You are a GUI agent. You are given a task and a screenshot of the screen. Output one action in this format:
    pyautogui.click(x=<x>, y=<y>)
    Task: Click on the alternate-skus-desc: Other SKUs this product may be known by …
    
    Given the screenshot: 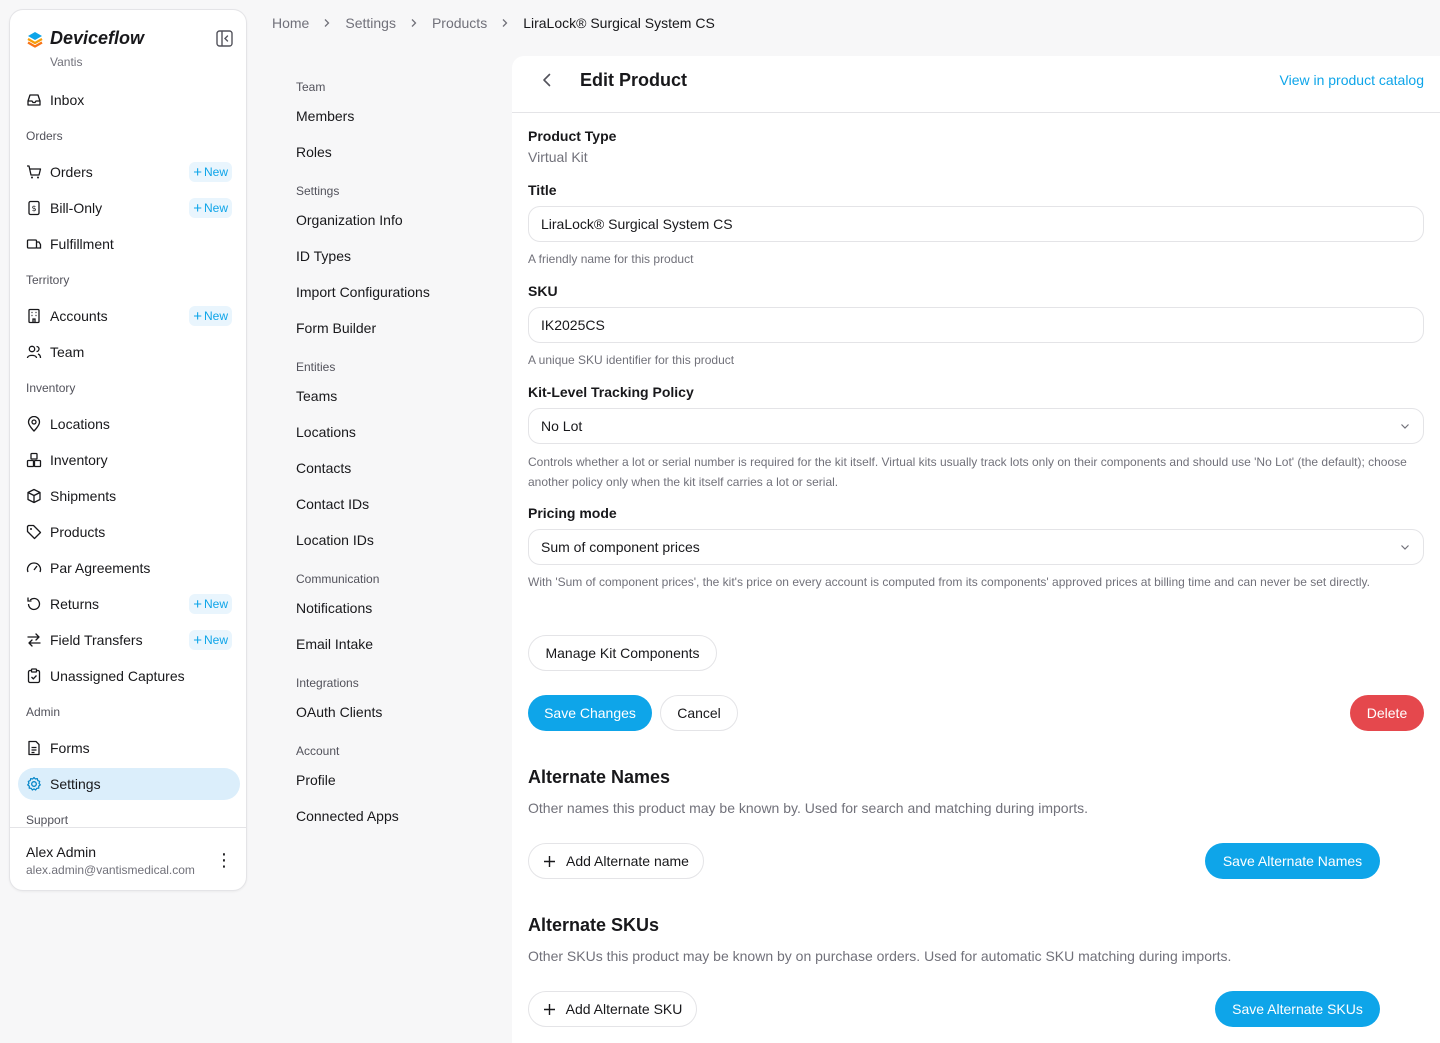 What is the action you would take?
    pyautogui.click(x=880, y=956)
    